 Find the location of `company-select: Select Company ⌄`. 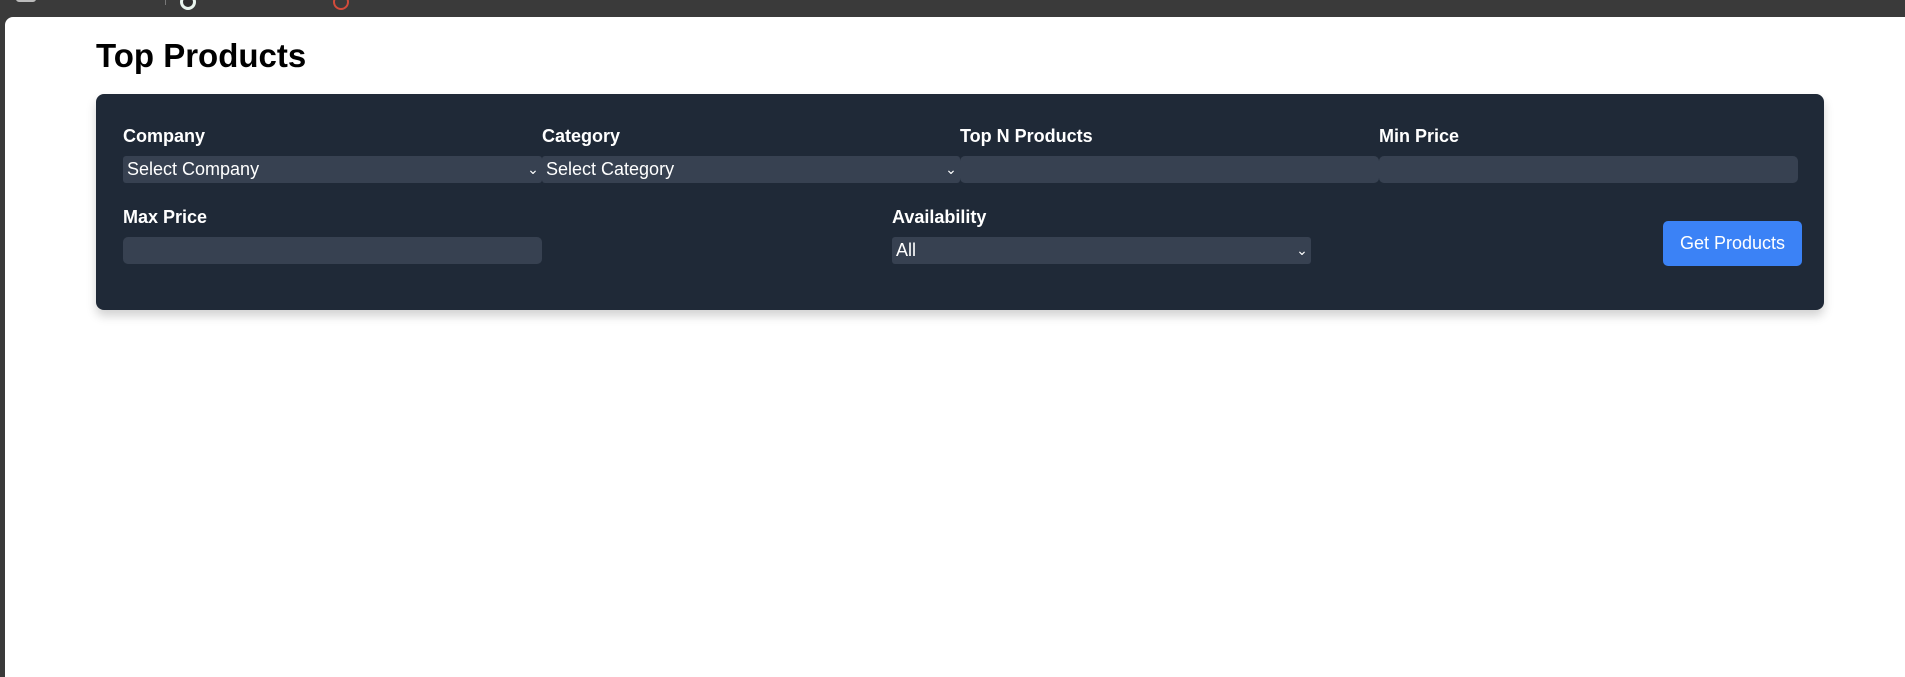

company-select: Select Company ⌄ is located at coordinates (332, 169).